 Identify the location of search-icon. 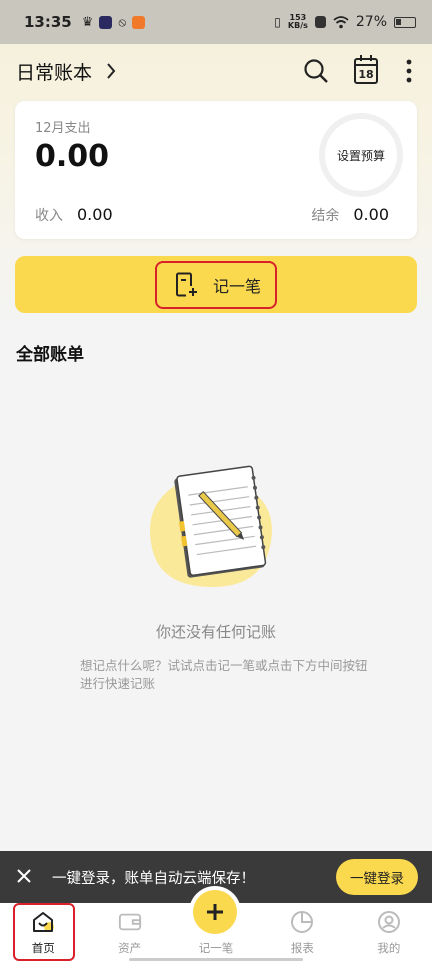
(316, 71).